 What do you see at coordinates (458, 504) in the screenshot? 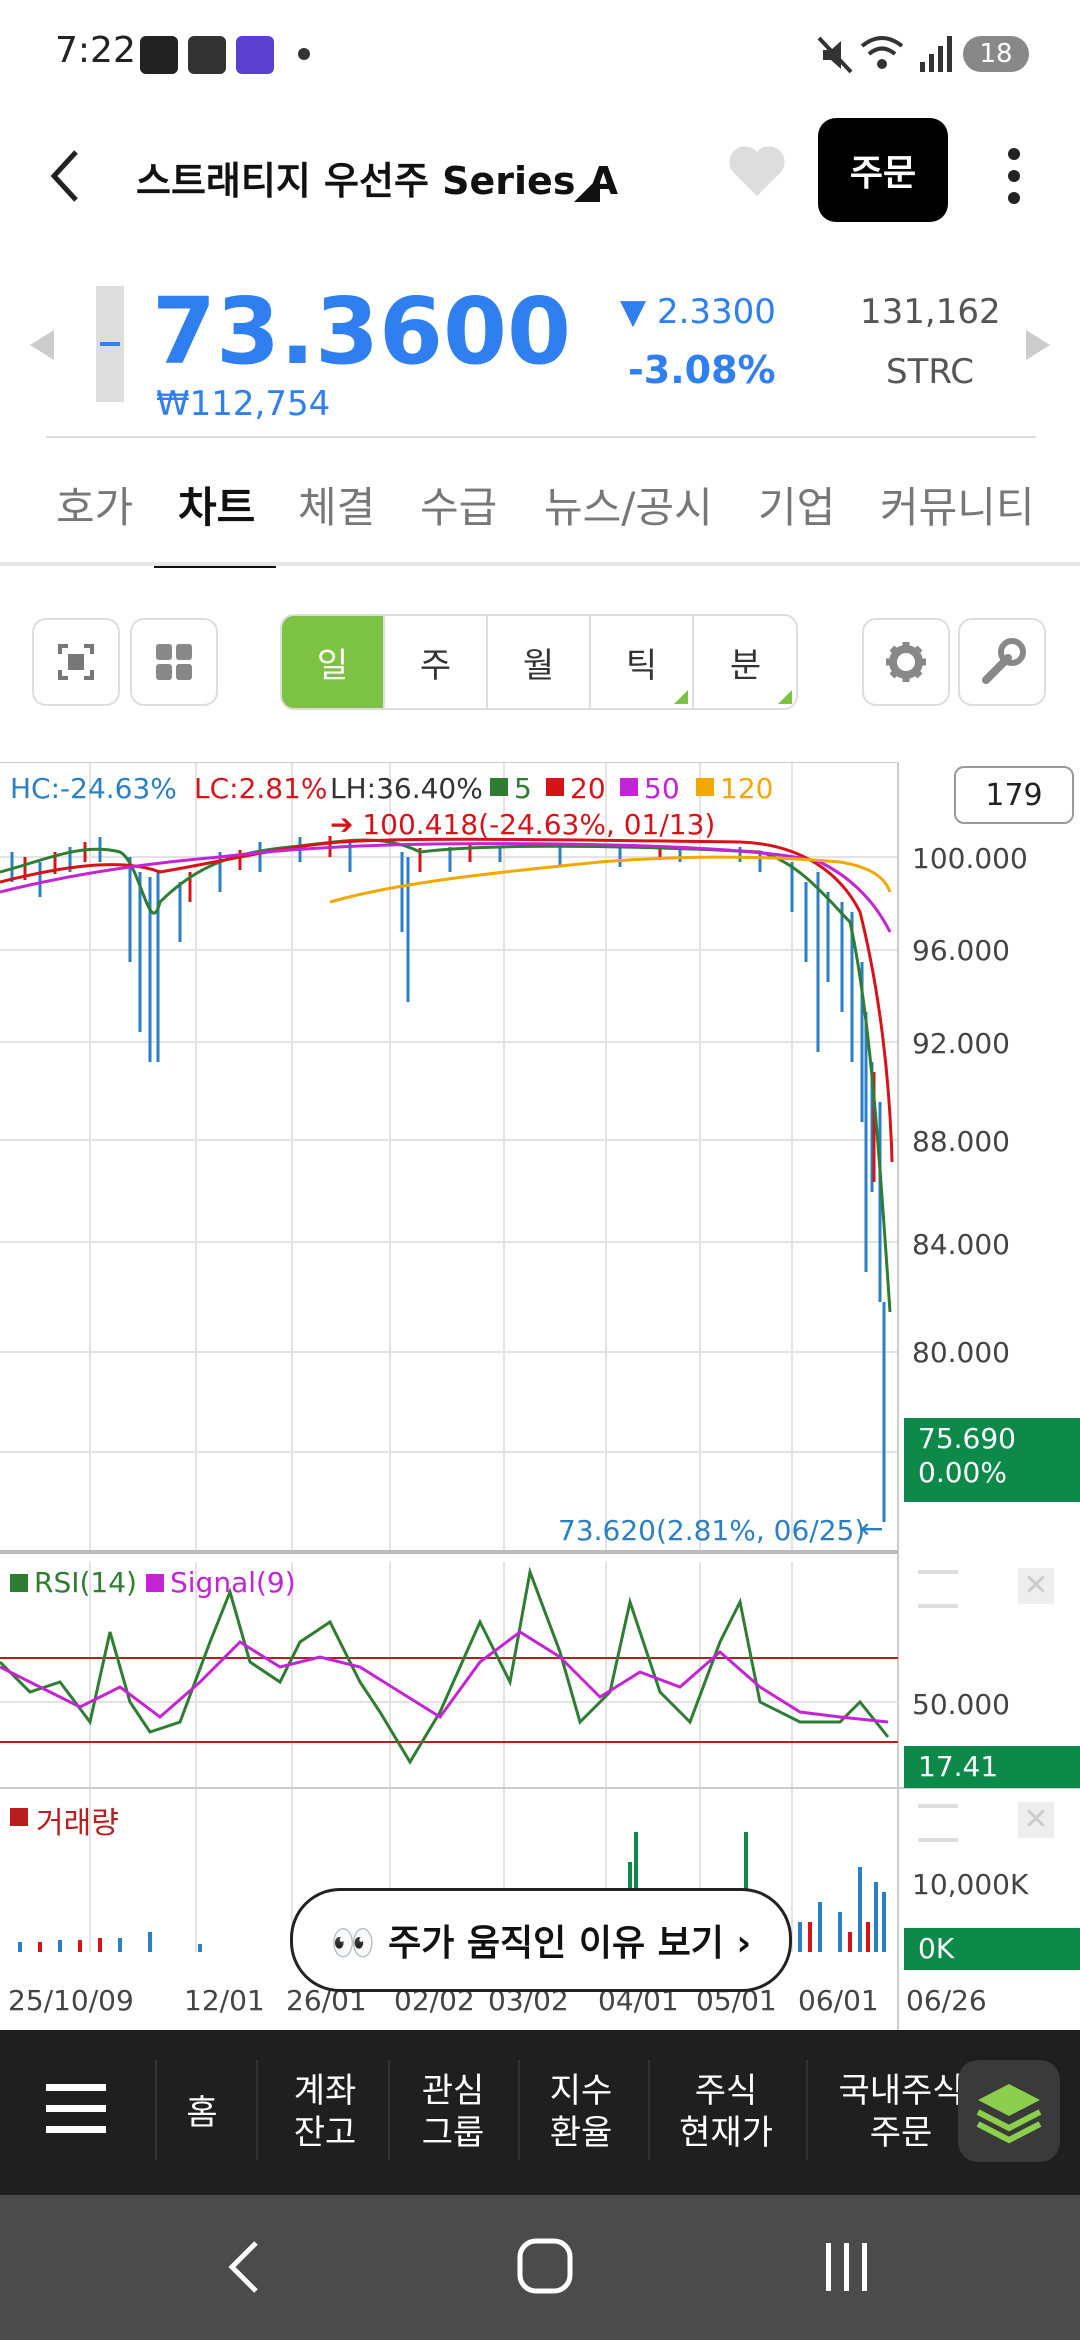
I see `tab-flow: 수급` at bounding box center [458, 504].